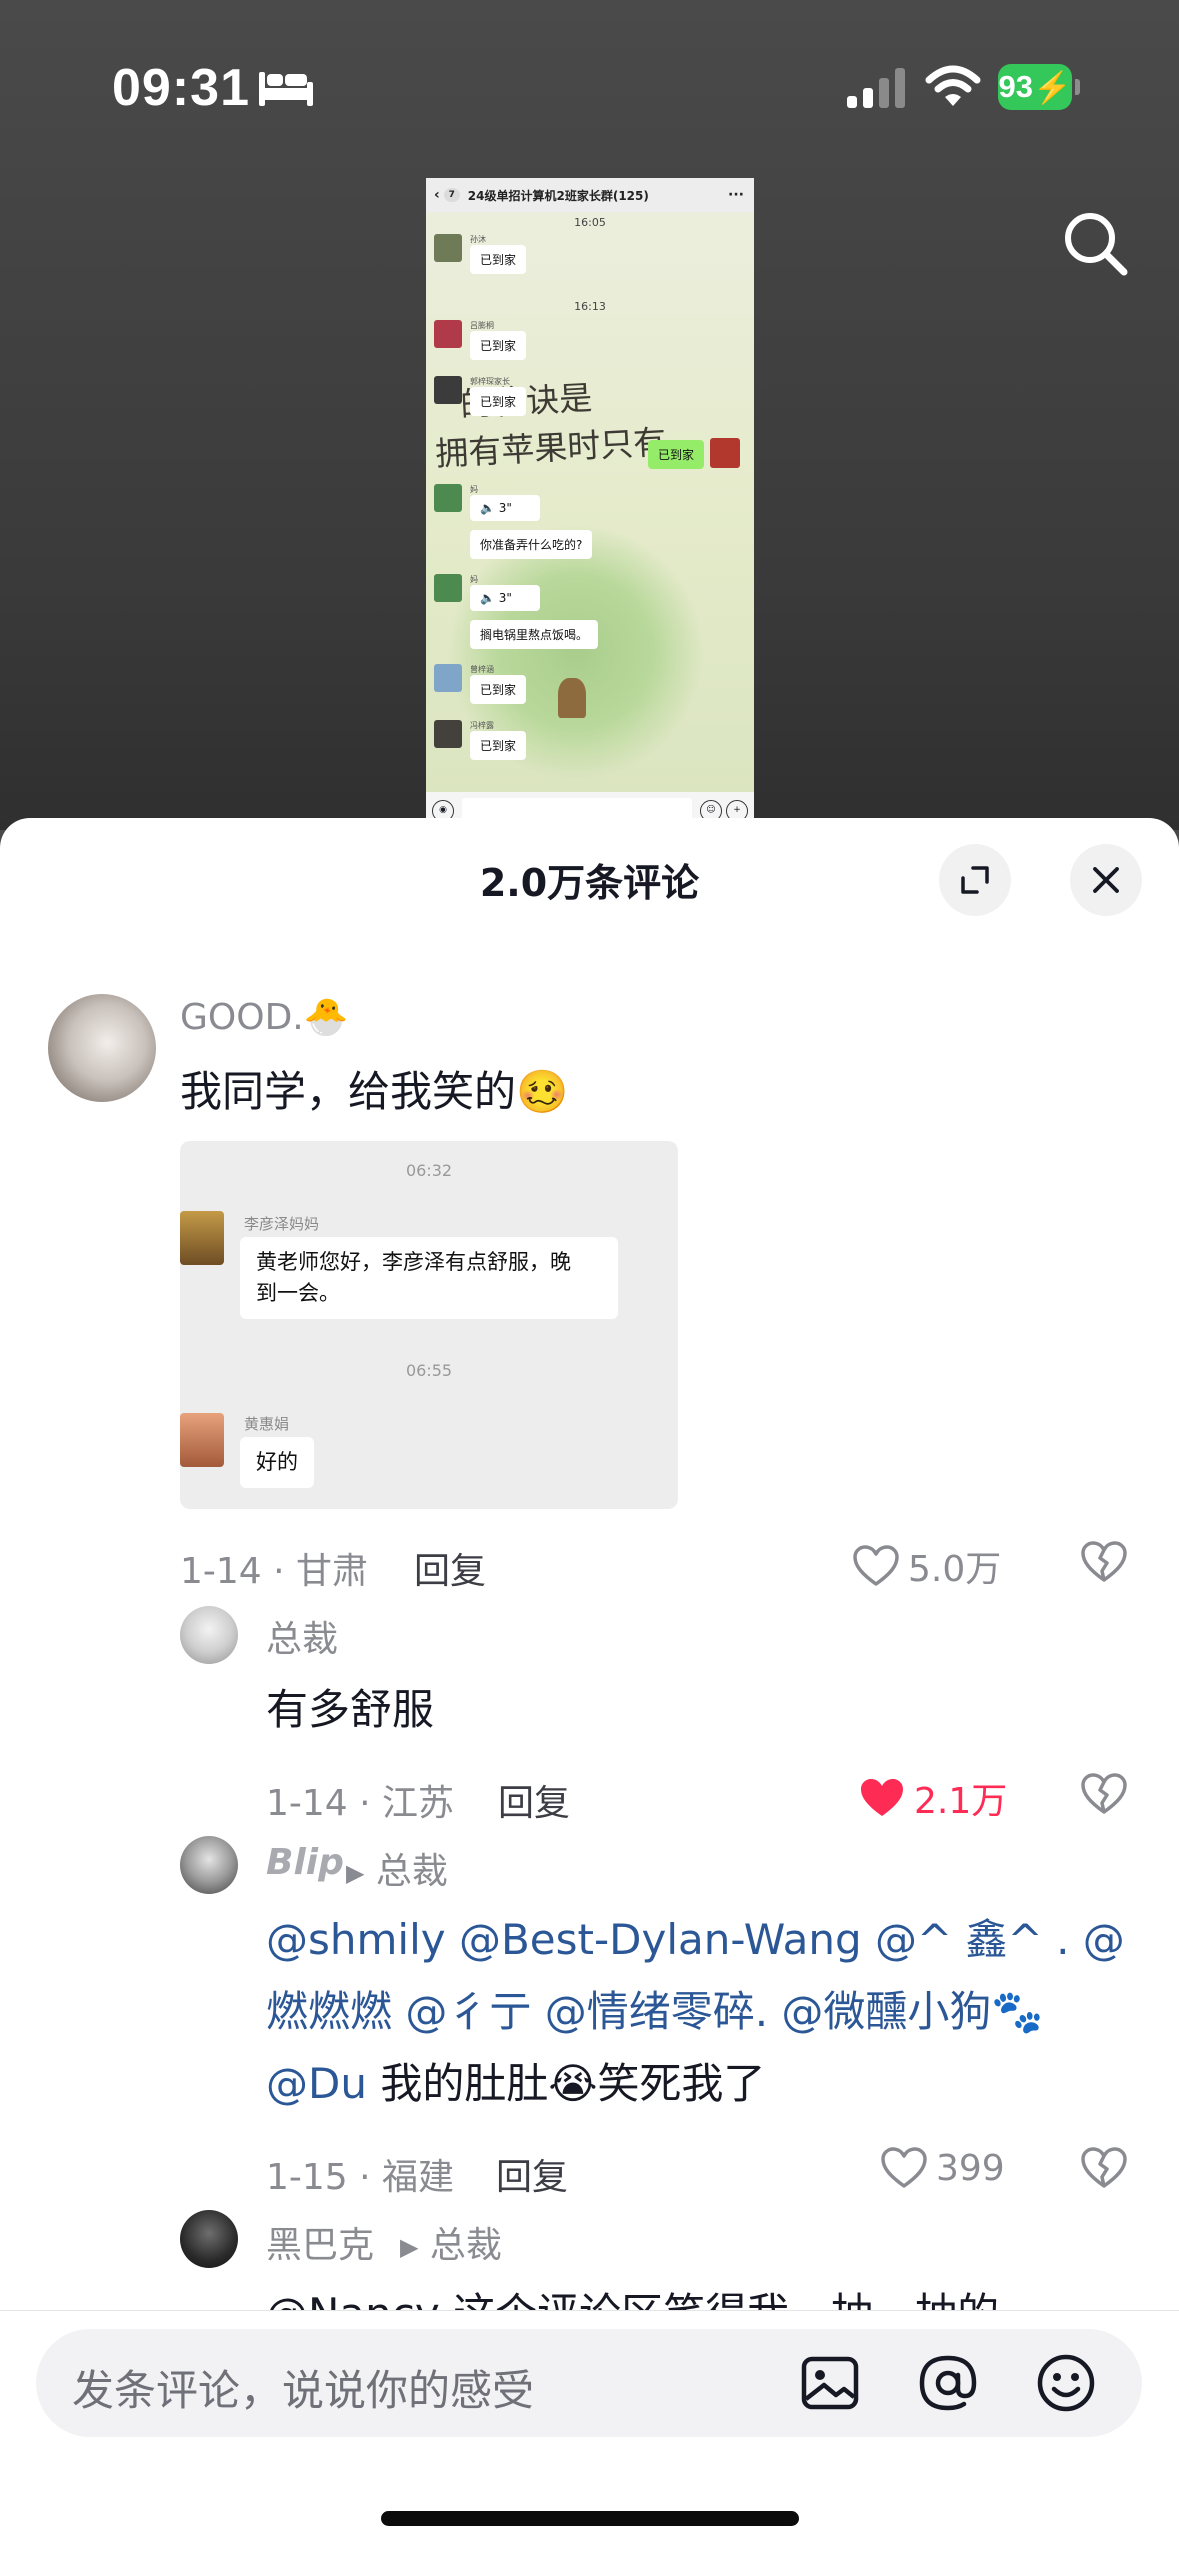 The width and height of the screenshot is (1179, 2556). I want to click on image-icon, so click(830, 2383).